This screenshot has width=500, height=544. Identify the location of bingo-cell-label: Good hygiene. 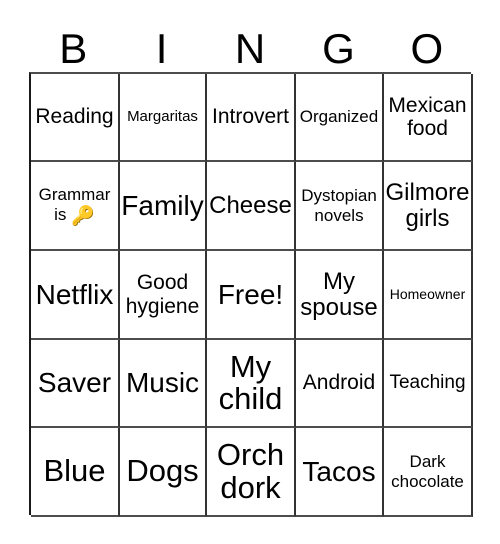
(162, 294).